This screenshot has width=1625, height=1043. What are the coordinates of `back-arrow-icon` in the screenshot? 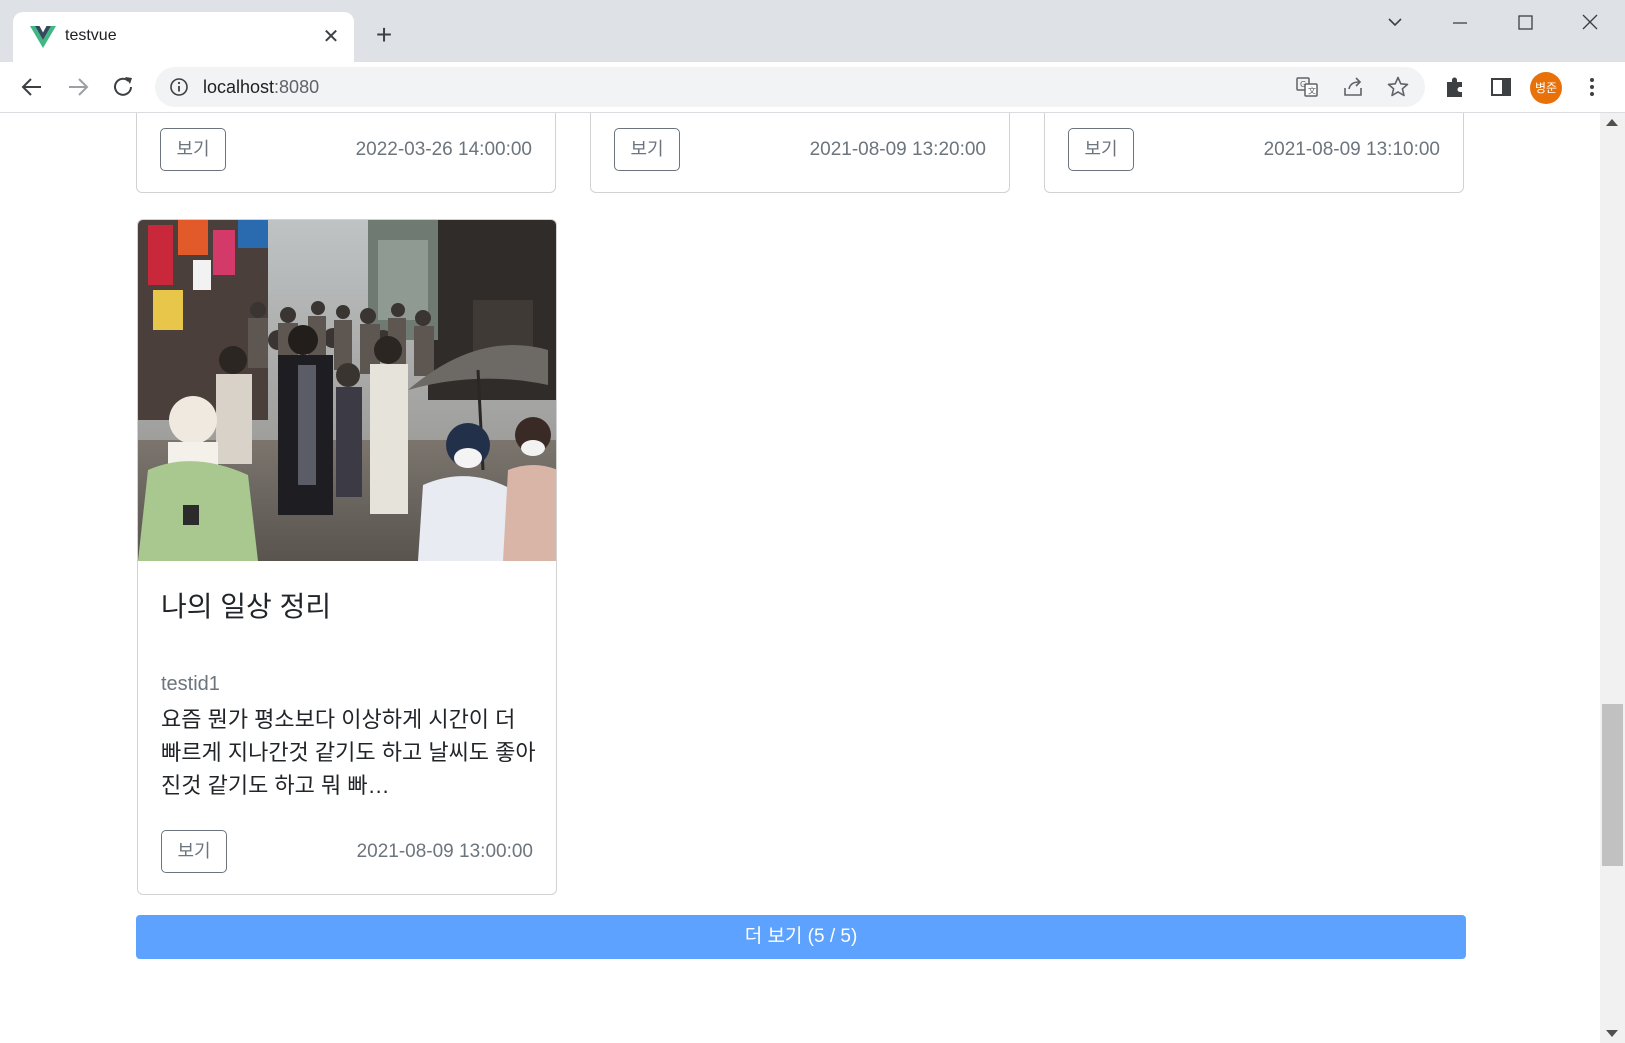 It's located at (32, 87).